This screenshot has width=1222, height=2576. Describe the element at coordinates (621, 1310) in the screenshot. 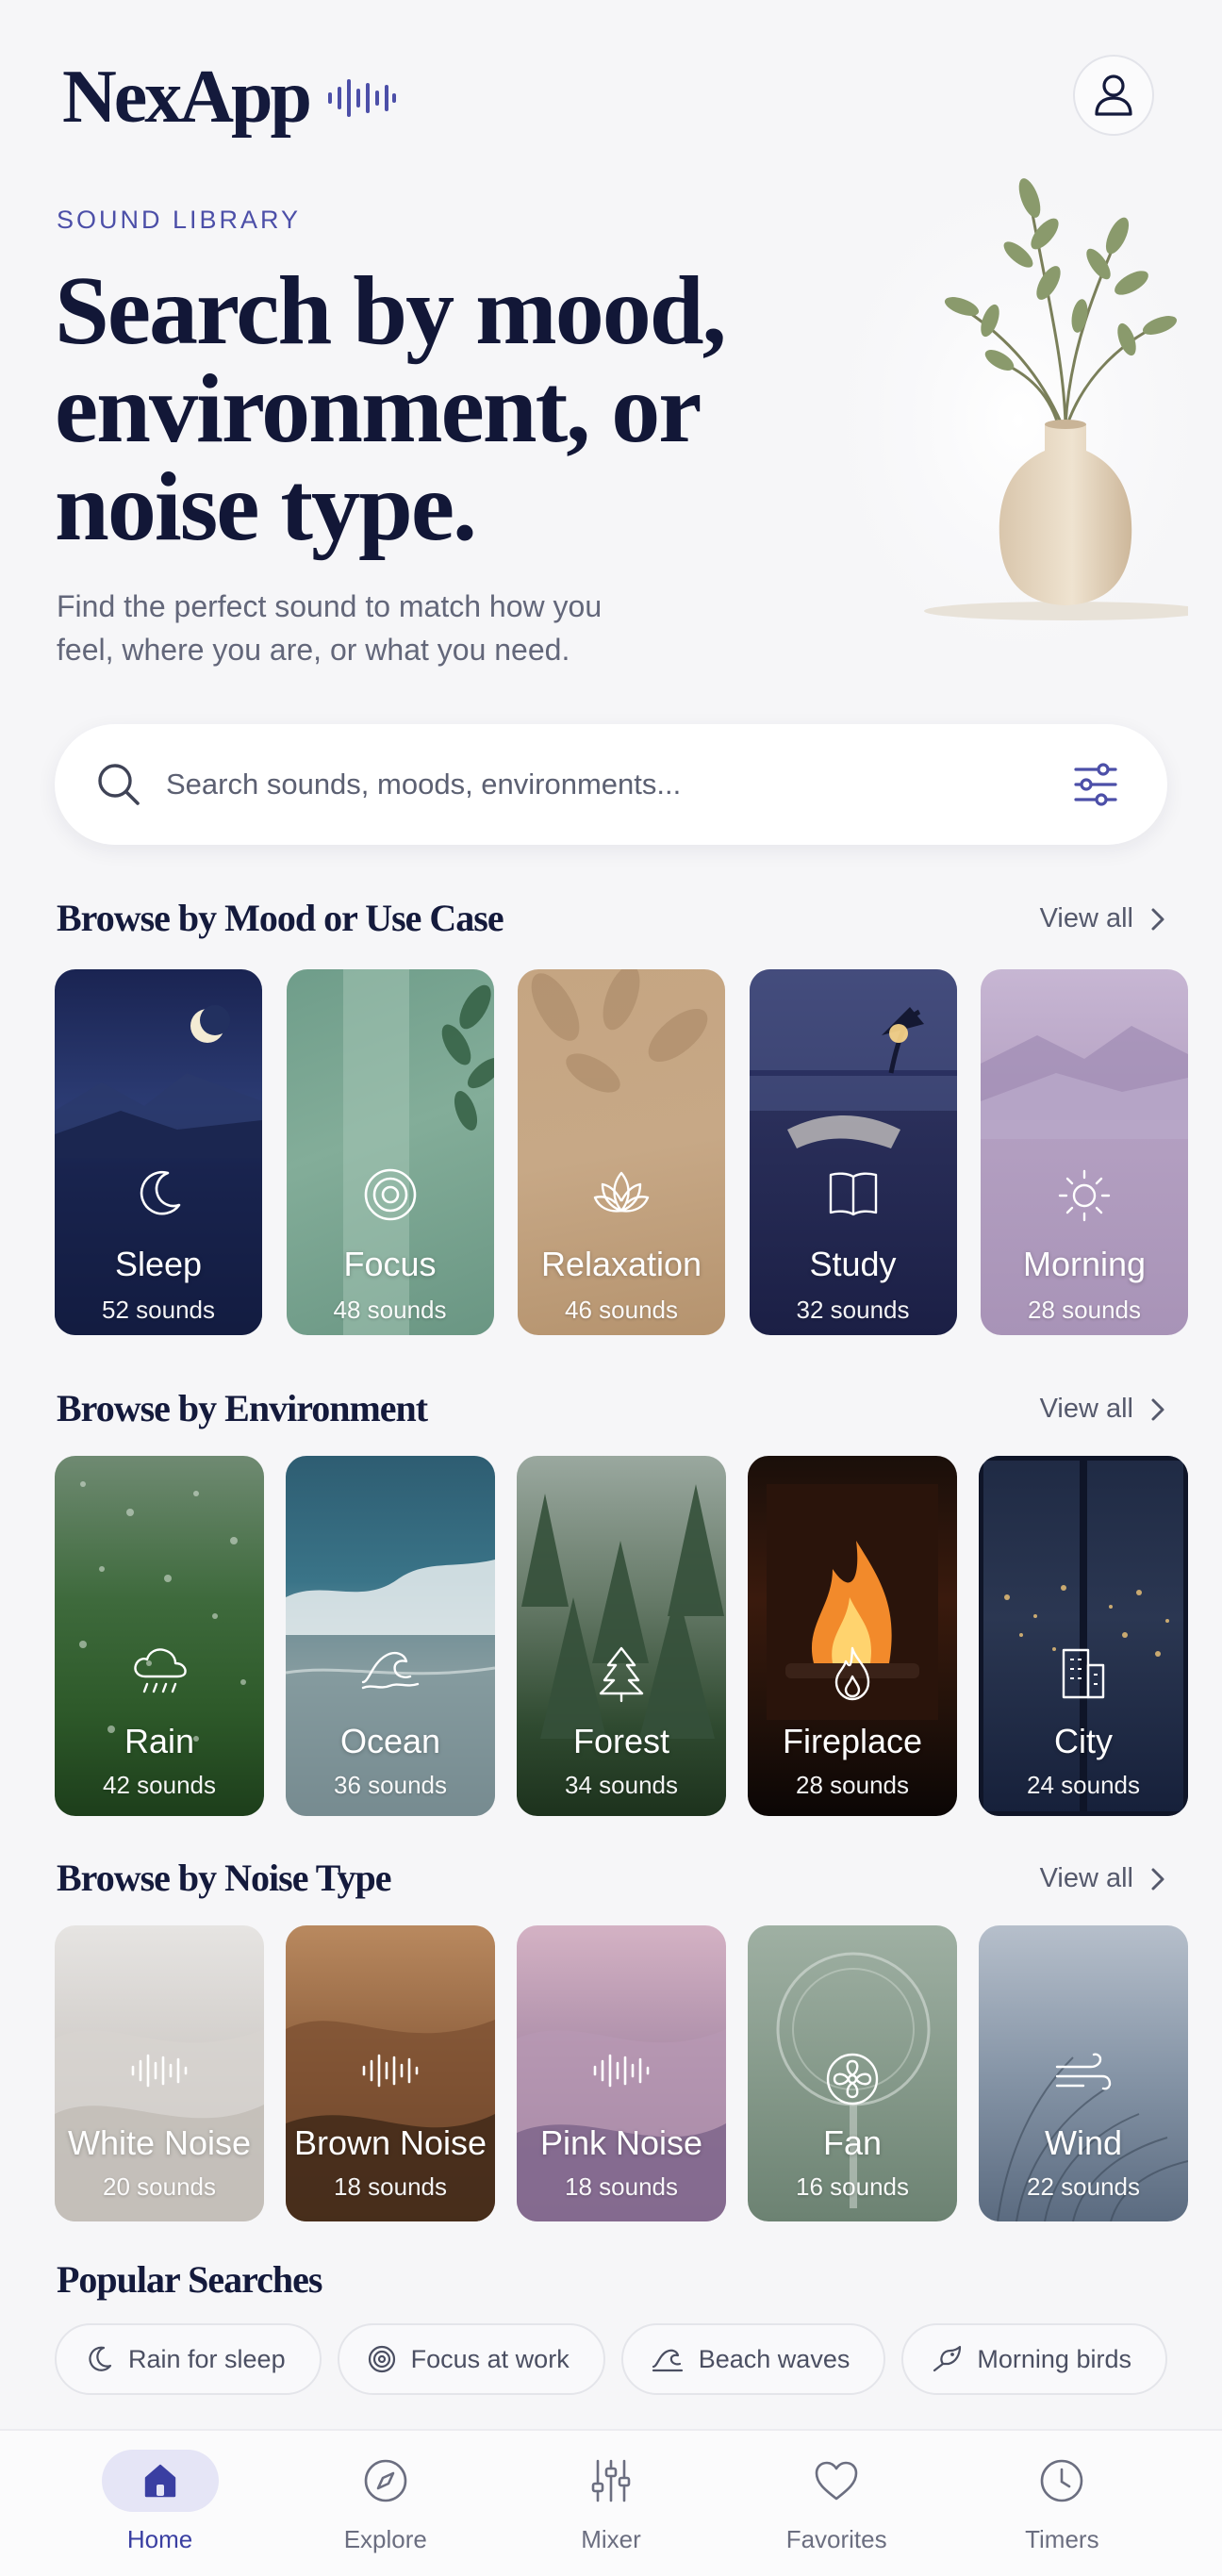

I see `card-count: 46 sounds` at that location.